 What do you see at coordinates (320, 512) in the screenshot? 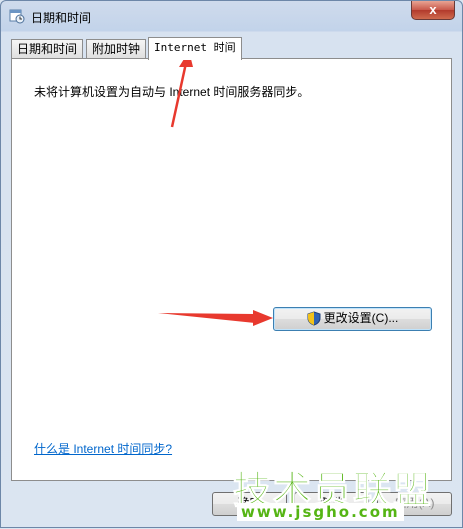
I see `watermark-url: www.jsgho.com` at bounding box center [320, 512].